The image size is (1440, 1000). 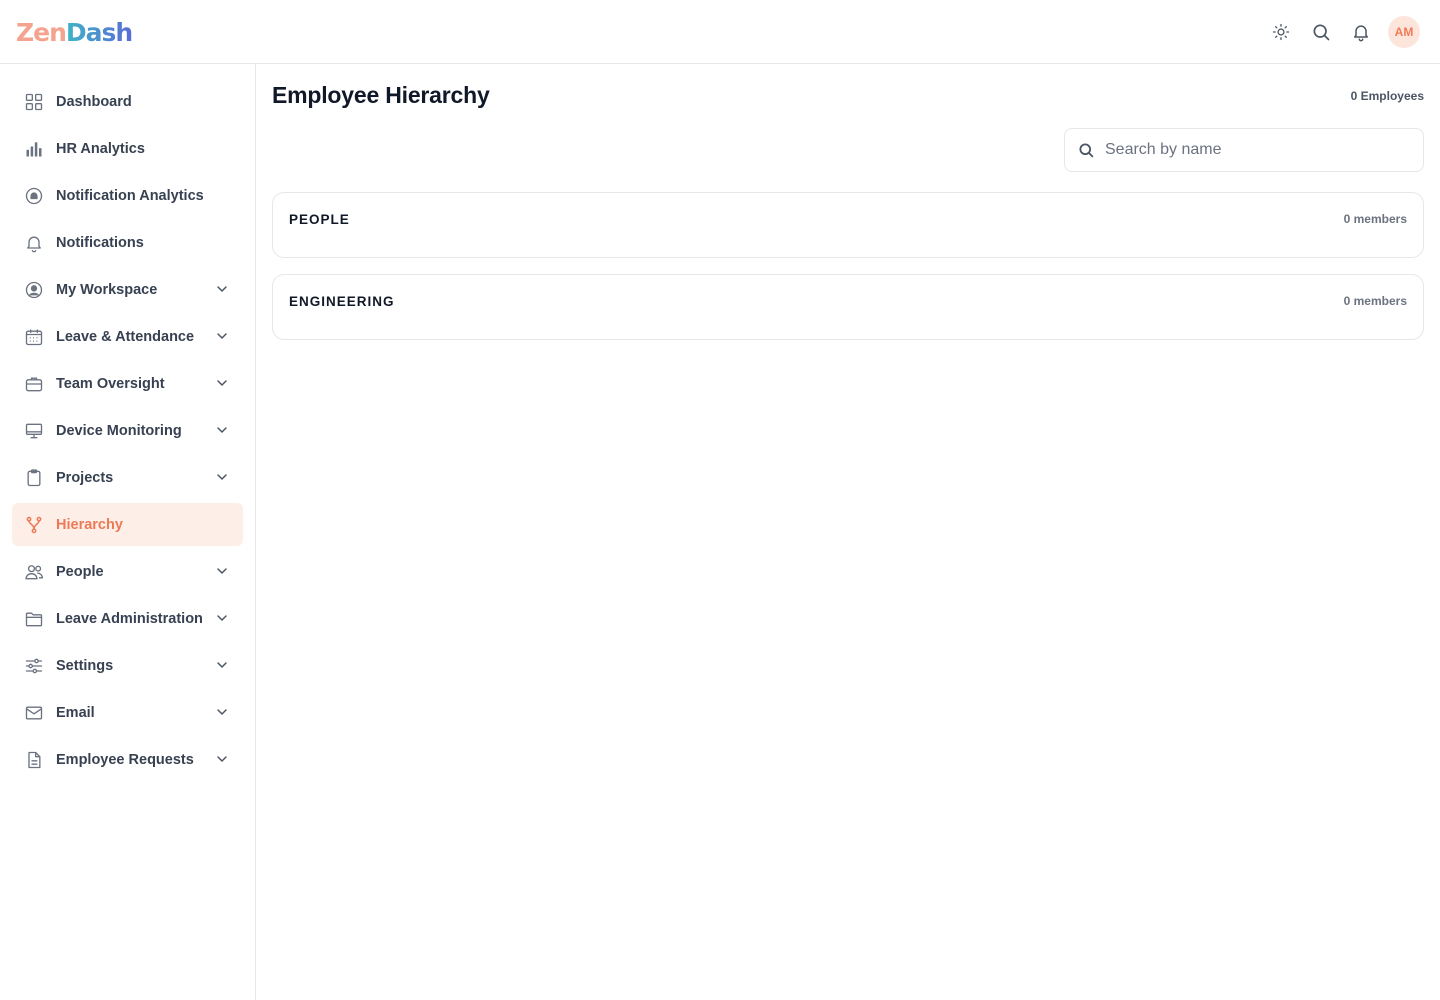 I want to click on group-card-engineering: ENGINEERING 0 members, so click(x=848, y=307).